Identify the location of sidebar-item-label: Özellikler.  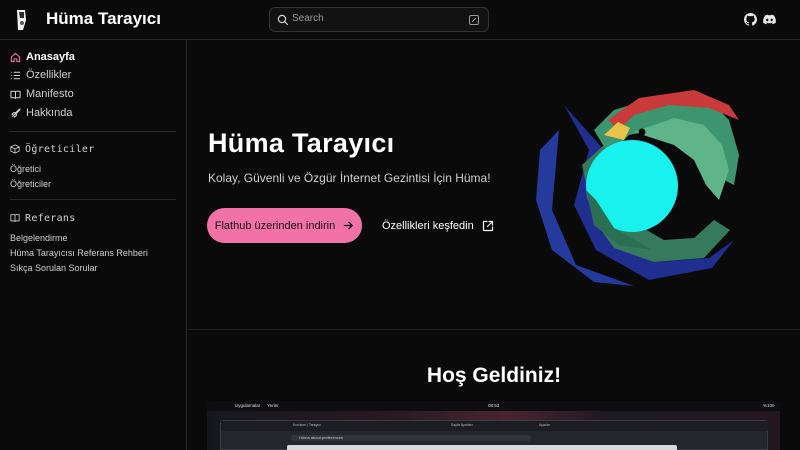
(49, 75).